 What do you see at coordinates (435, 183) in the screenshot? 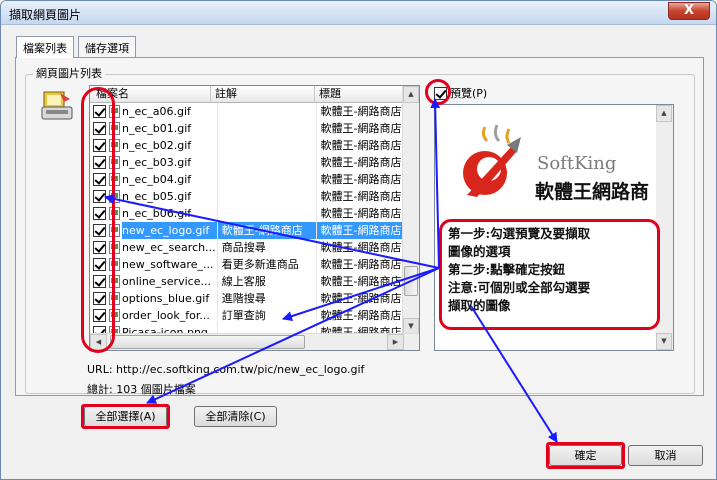
I see `arrow-to-preview-checkbox` at bounding box center [435, 183].